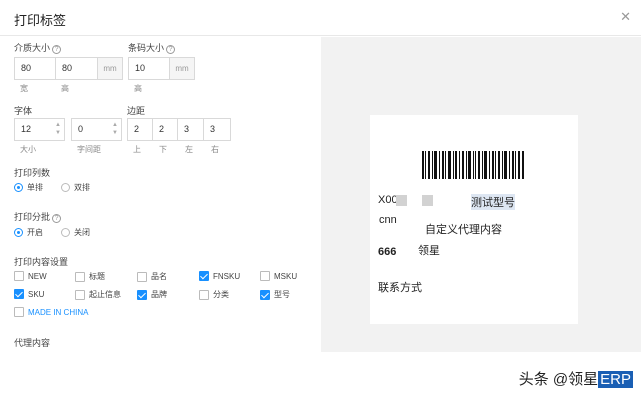  I want to click on paper-size-label: 介质大小?, so click(38, 47).